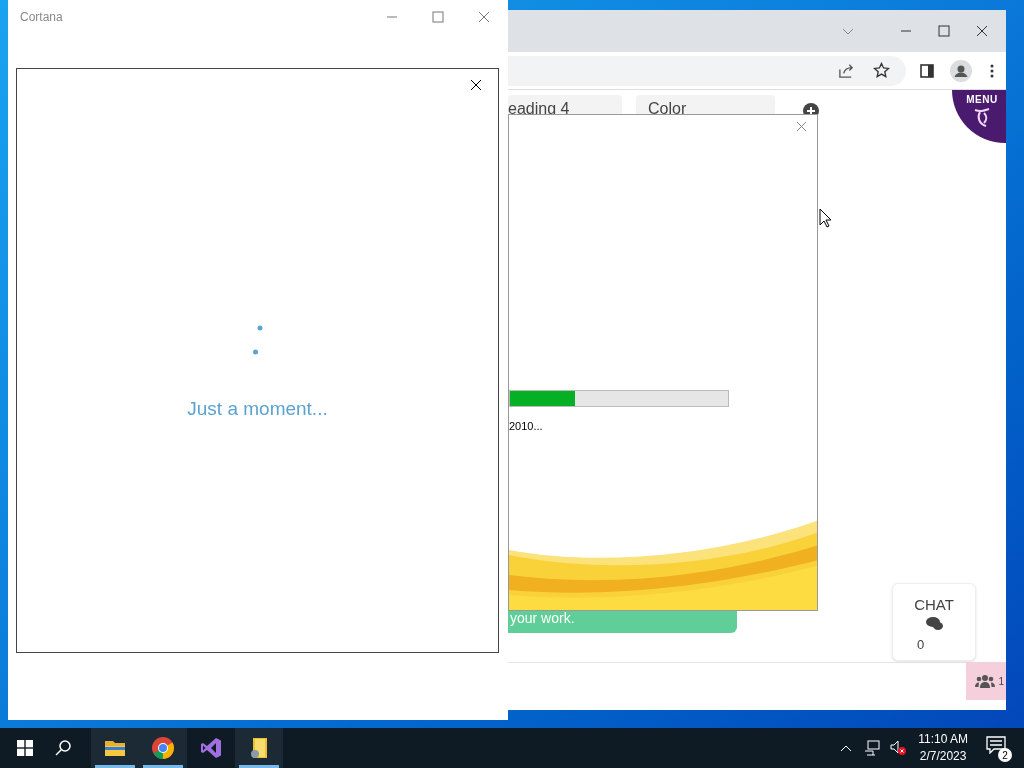 The height and width of the screenshot is (768, 1024). Describe the element at coordinates (42, 17) in the screenshot. I see `window-title: Cortana` at that location.